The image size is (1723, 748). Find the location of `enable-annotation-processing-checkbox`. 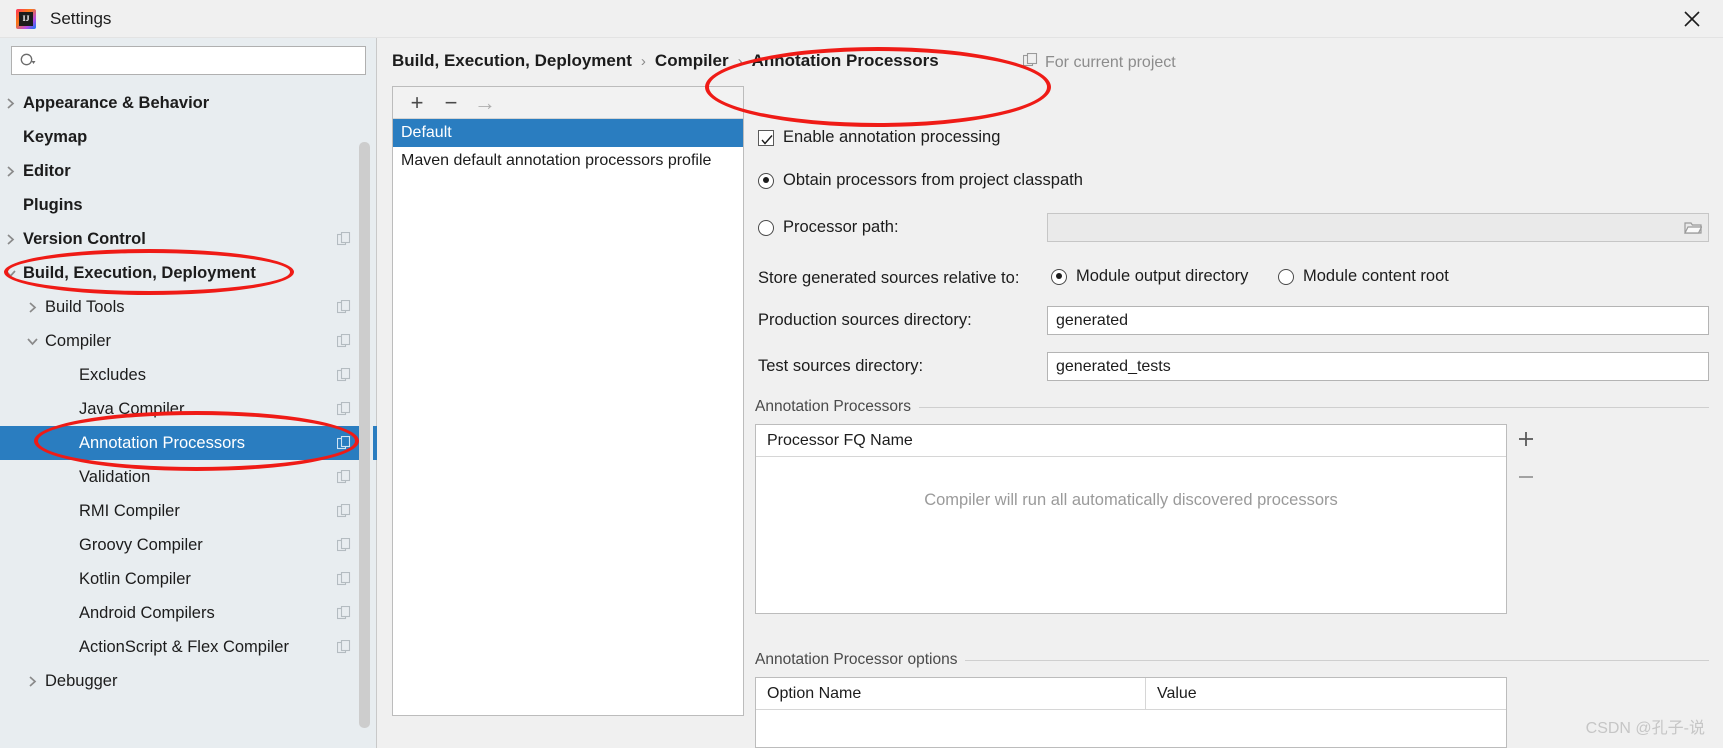

enable-annotation-processing-checkbox is located at coordinates (766, 137).